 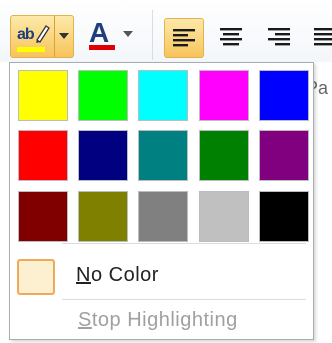 I want to click on align-justify-icon, so click(x=323, y=37).